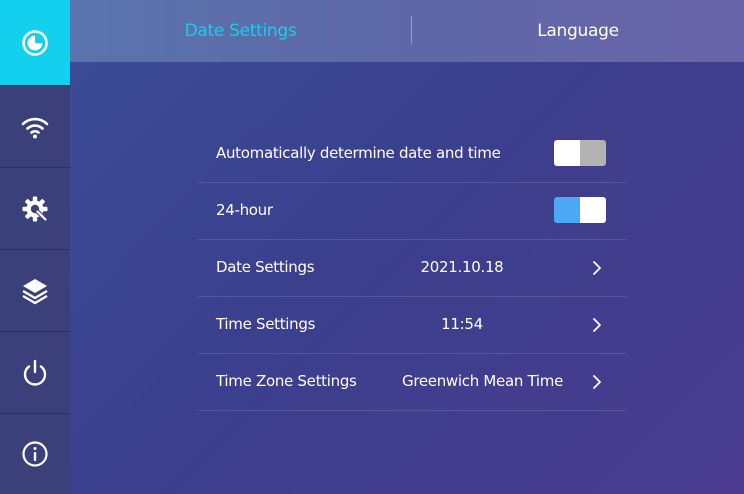  I want to click on date-settings-row: Date Settings 2021.10.18, so click(412, 268).